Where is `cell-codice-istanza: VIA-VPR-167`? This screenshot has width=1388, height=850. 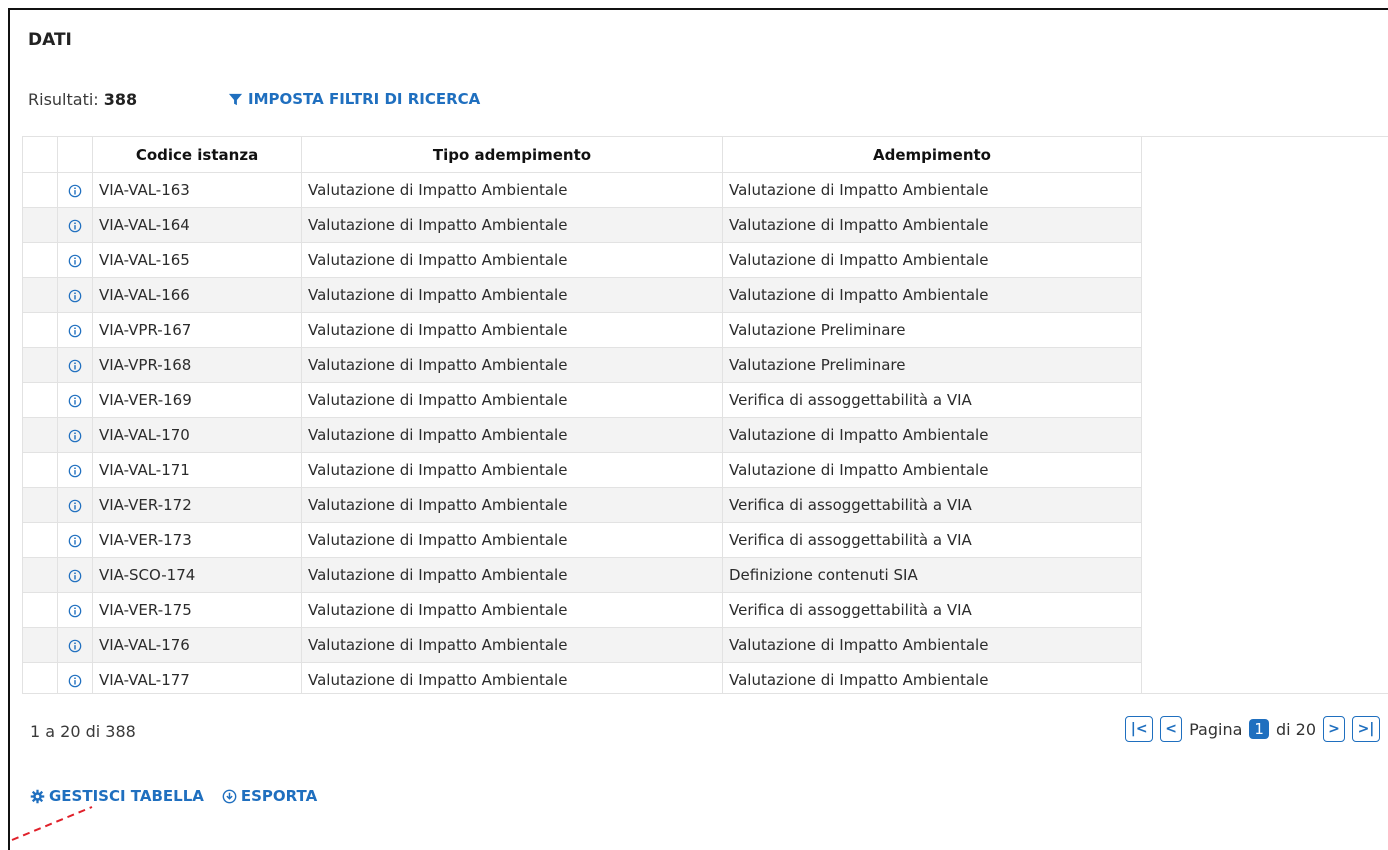 cell-codice-istanza: VIA-VPR-167 is located at coordinates (197, 330).